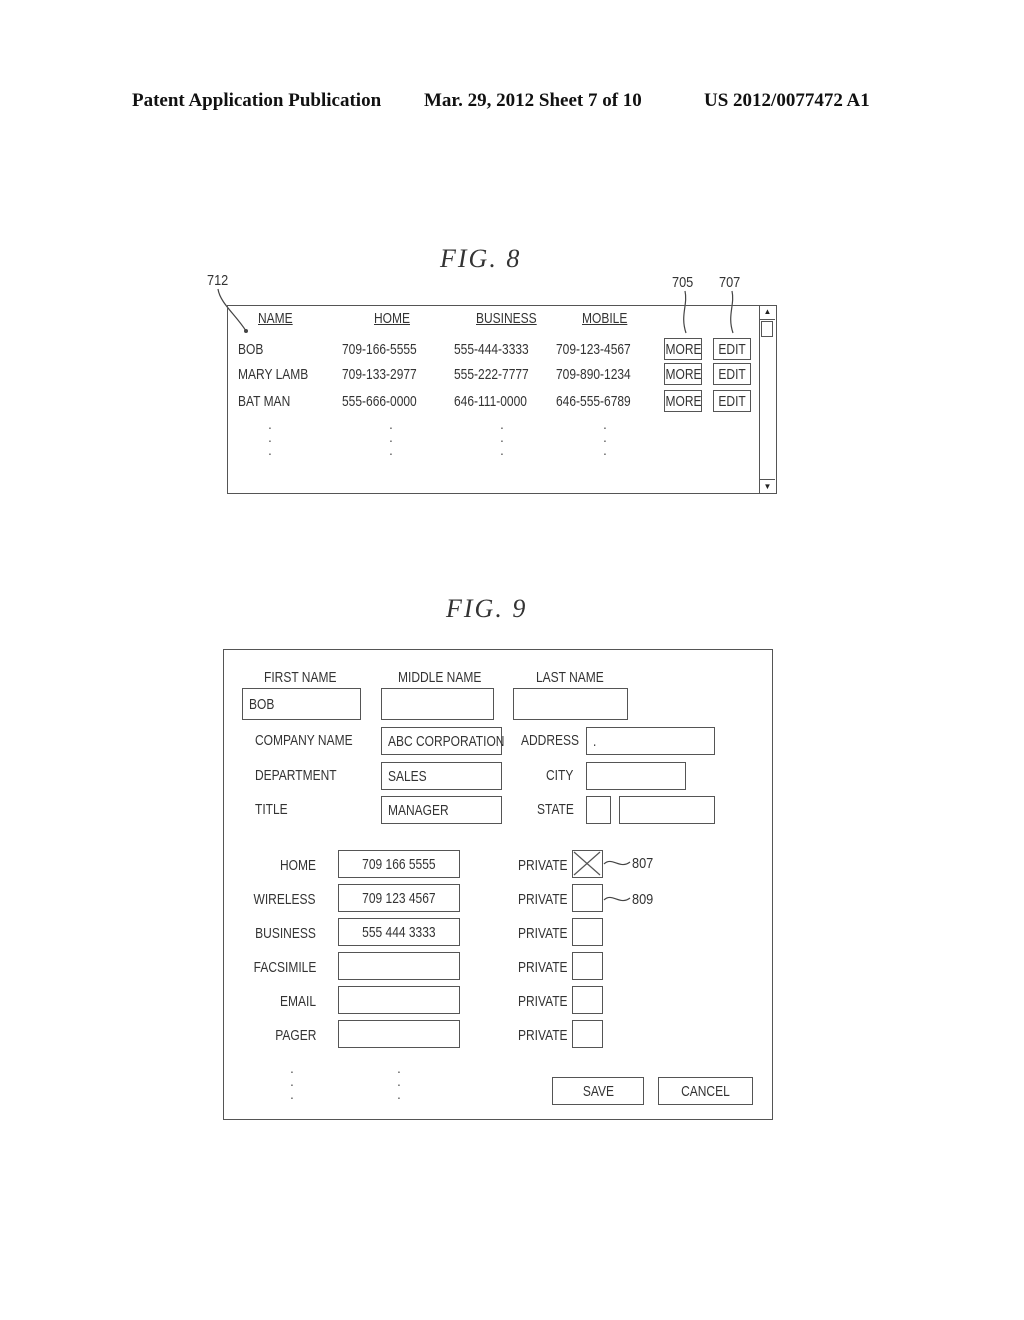  I want to click on address-label: ADDRESS, so click(550, 740).